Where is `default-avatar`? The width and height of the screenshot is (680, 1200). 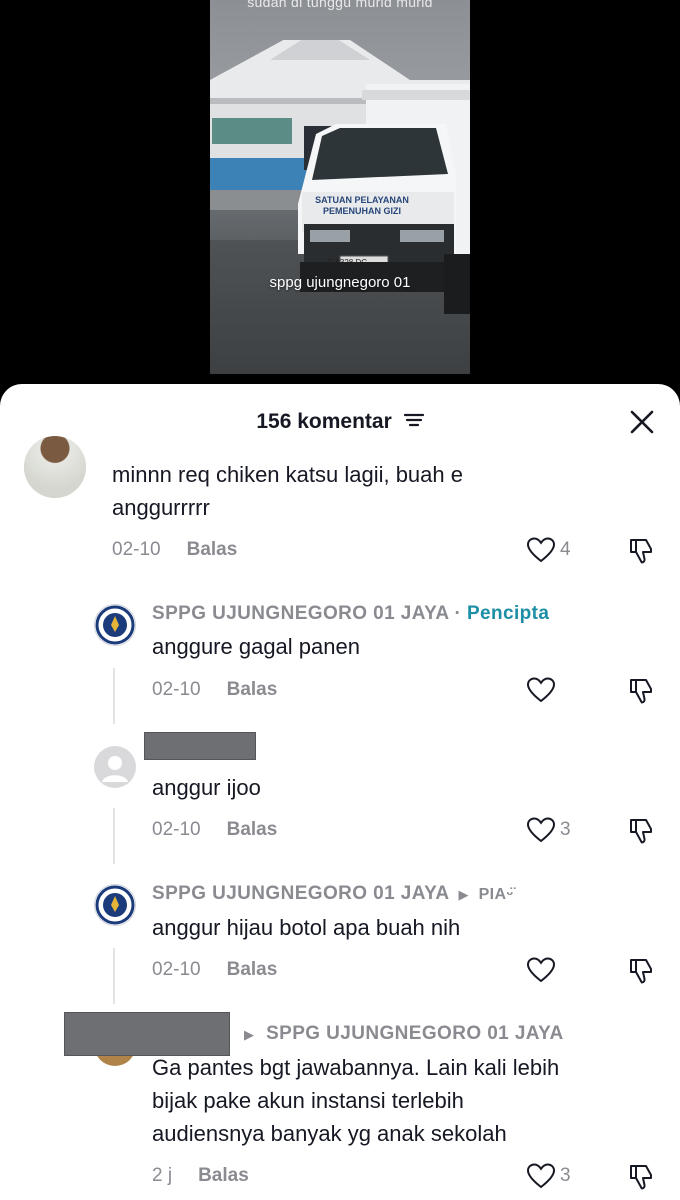
default-avatar is located at coordinates (115, 767).